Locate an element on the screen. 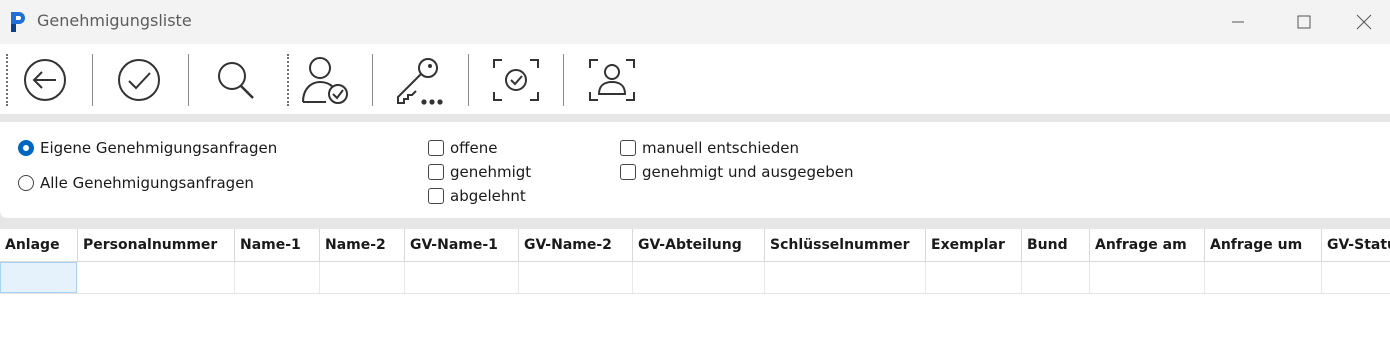 The width and height of the screenshot is (1390, 352). close-icon is located at coordinates (1364, 22).